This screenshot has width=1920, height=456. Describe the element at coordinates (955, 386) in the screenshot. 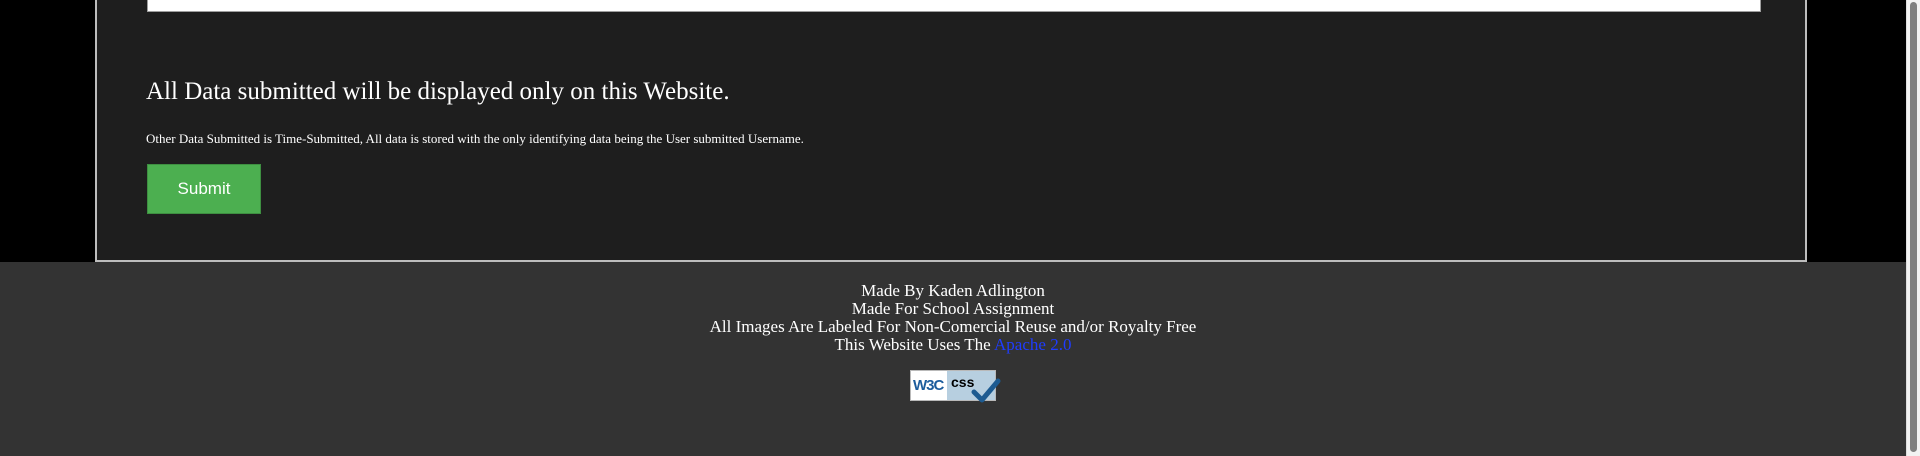

I see `w3c-css-badge: W3C css` at that location.